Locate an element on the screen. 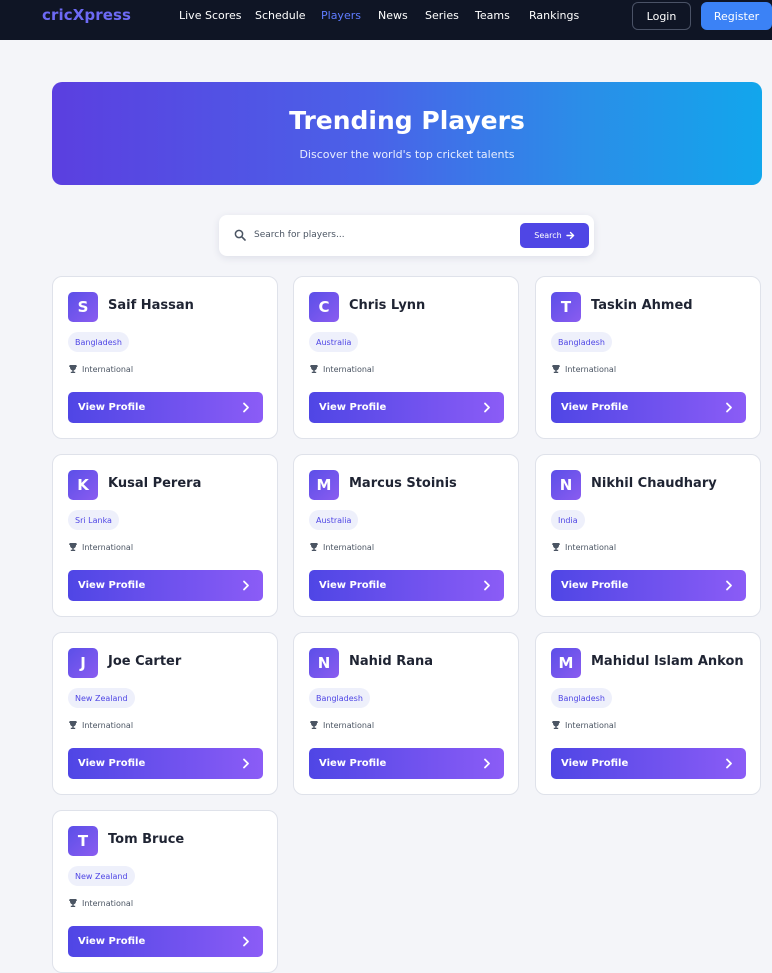 The width and height of the screenshot is (772, 973). login-button: Login is located at coordinates (661, 16).